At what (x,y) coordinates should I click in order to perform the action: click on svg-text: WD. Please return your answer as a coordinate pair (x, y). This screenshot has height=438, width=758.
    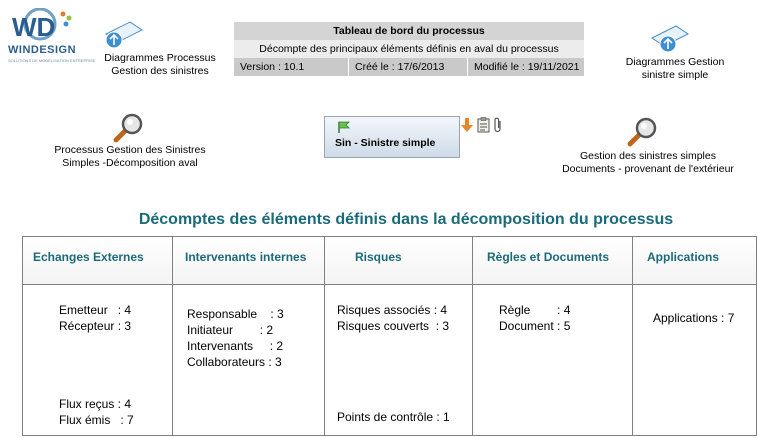
    Looking at the image, I should click on (33, 27).